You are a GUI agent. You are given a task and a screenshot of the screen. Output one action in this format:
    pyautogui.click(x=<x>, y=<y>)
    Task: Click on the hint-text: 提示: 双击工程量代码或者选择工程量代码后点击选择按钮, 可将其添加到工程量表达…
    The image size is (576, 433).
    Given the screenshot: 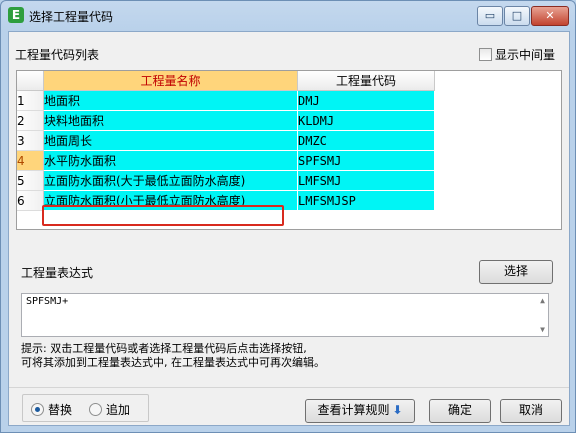 What is the action you would take?
    pyautogui.click(x=291, y=356)
    